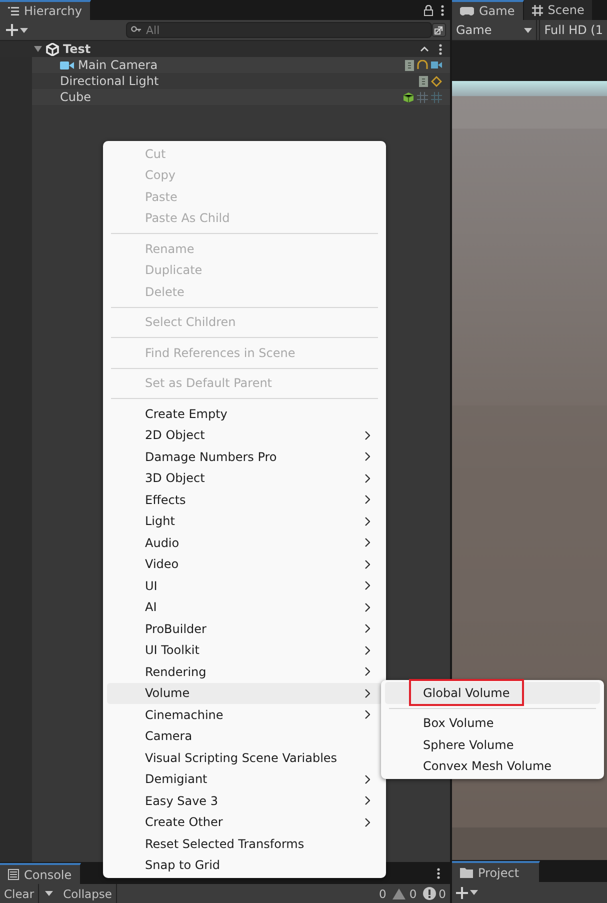 The image size is (607, 903). I want to click on view-tab: Scene, so click(559, 10).